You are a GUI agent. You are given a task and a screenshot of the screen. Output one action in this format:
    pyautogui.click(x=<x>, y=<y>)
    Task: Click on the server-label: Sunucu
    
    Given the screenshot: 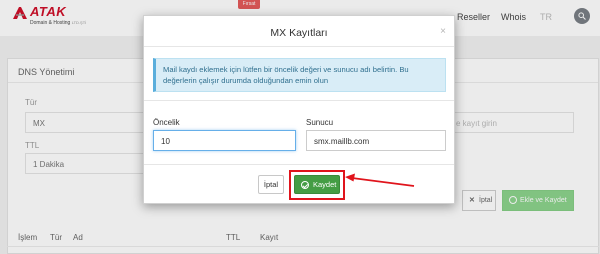 What is the action you would take?
    pyautogui.click(x=320, y=122)
    